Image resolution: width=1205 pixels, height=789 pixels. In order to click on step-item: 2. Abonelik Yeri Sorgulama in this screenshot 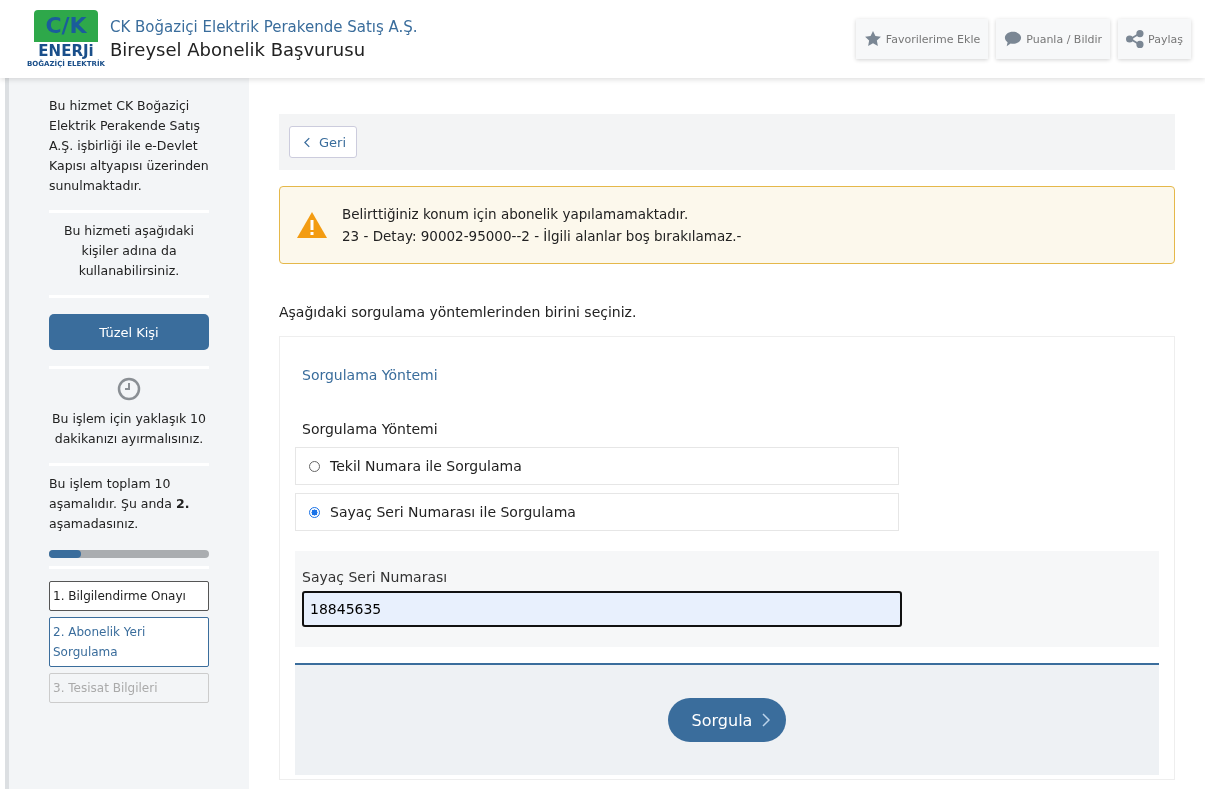, I will do `click(129, 642)`.